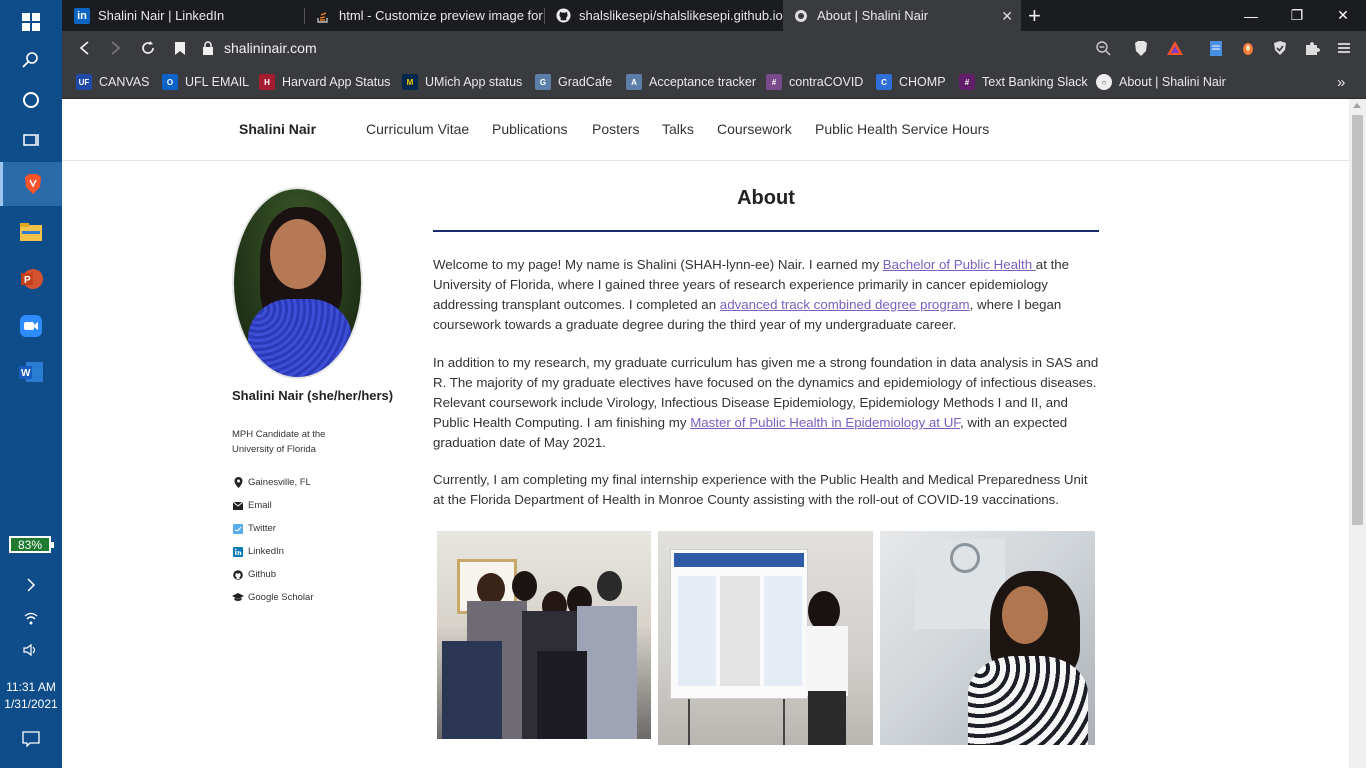 This screenshot has width=1366, height=768. I want to click on github-icon, so click(563, 16).